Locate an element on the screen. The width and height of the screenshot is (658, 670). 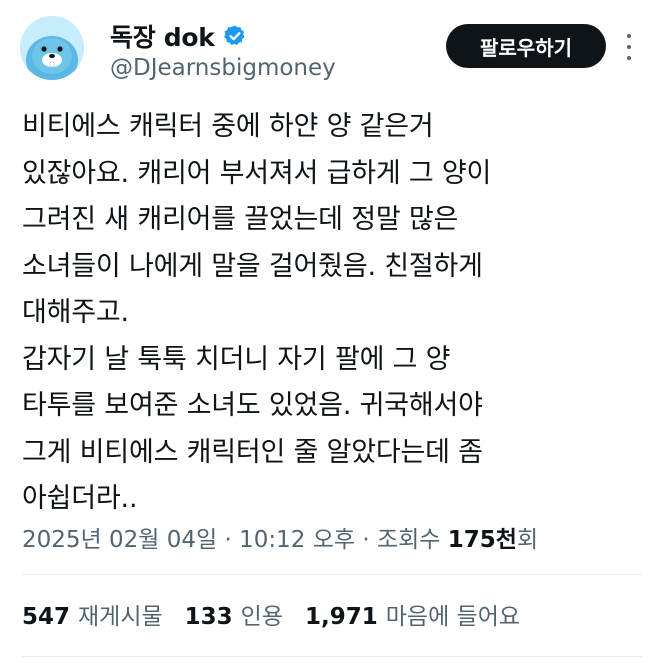
author-name-row: 독장 dok is located at coordinates (178, 36).